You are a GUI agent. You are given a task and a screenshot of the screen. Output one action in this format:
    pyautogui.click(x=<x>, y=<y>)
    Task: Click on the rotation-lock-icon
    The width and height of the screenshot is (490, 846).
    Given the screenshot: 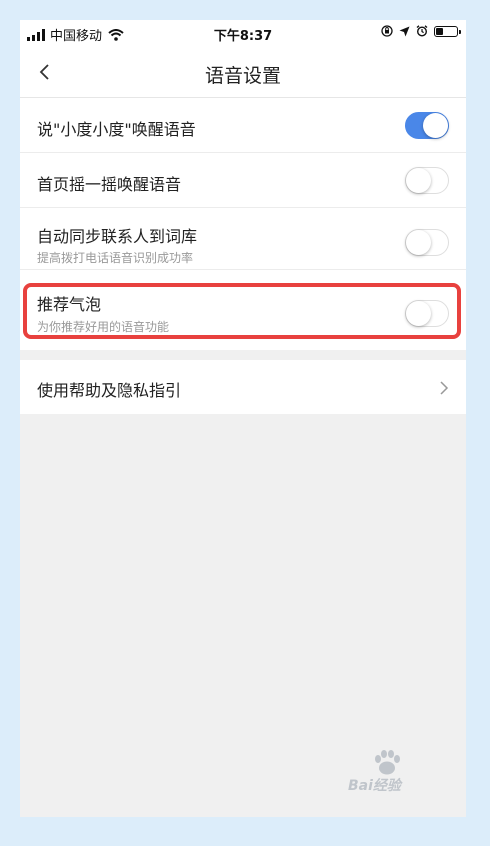 What is the action you would take?
    pyautogui.click(x=387, y=31)
    